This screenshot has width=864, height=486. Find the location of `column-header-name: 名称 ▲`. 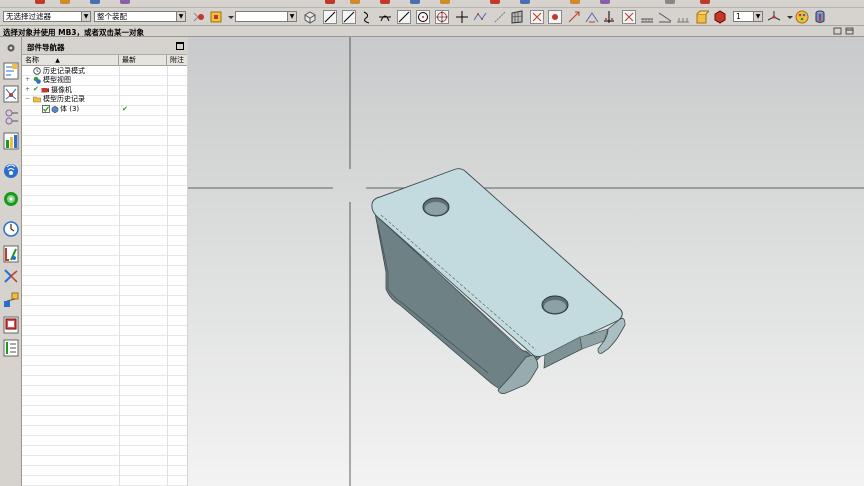

column-header-name: 名称 ▲ is located at coordinates (70, 60).